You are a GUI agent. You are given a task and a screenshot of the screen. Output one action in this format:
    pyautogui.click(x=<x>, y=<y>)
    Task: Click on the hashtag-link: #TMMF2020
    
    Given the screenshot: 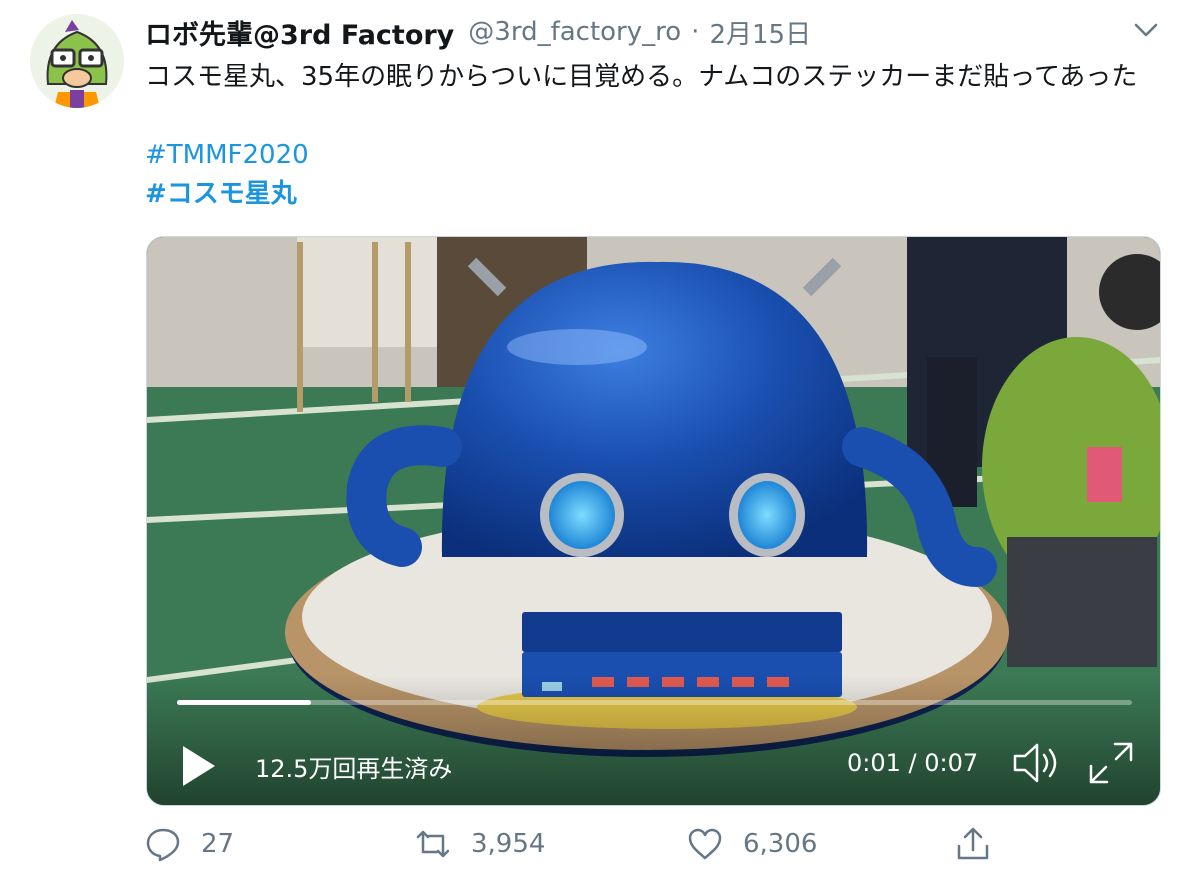 What is the action you would take?
    pyautogui.click(x=227, y=155)
    